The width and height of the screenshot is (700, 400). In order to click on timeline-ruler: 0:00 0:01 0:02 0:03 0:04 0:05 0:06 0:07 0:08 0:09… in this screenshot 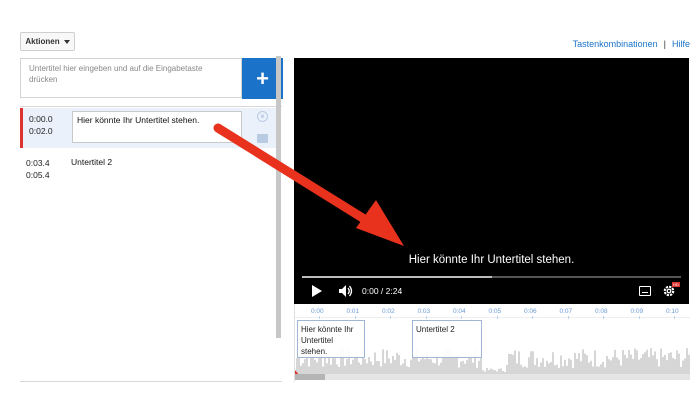, I will do `click(492, 311)`.